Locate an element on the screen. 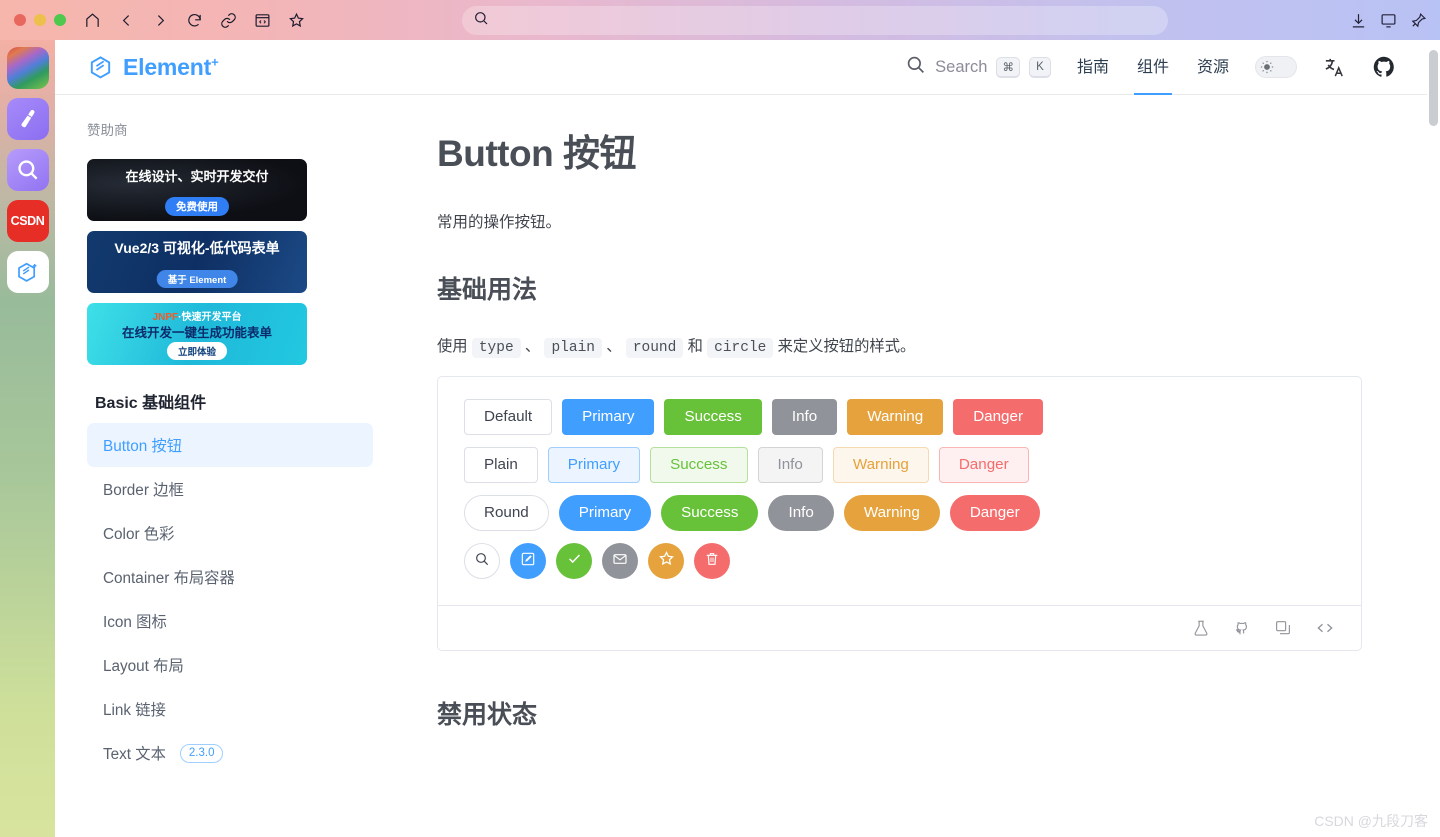 Image resolution: width=1440 pixels, height=837 pixels. sponsor-ad-2: Vue2/3 可视化-低代码表单 基于 Element is located at coordinates (197, 262).